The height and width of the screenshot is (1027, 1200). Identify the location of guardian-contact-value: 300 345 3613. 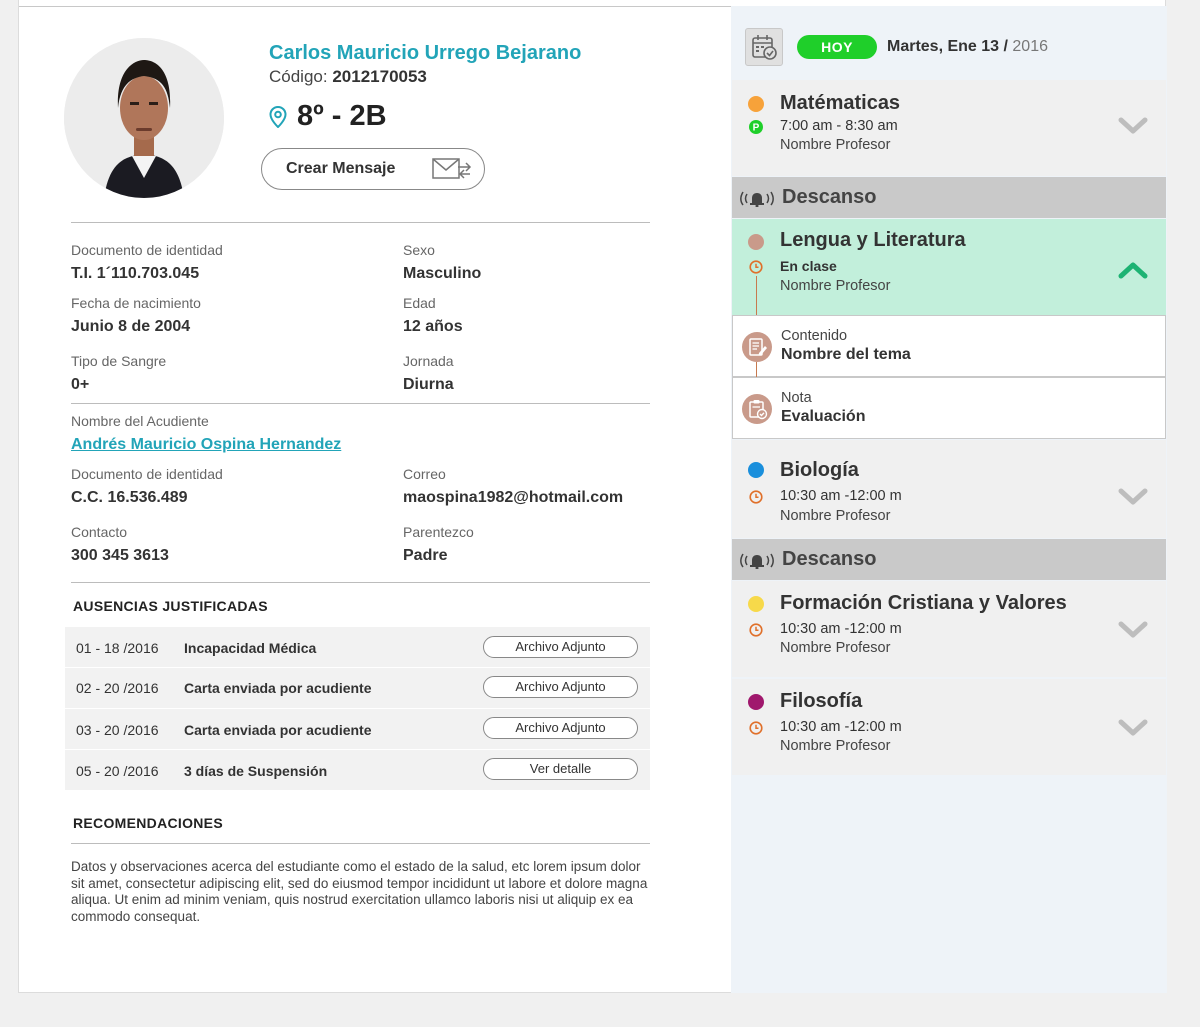
(120, 555).